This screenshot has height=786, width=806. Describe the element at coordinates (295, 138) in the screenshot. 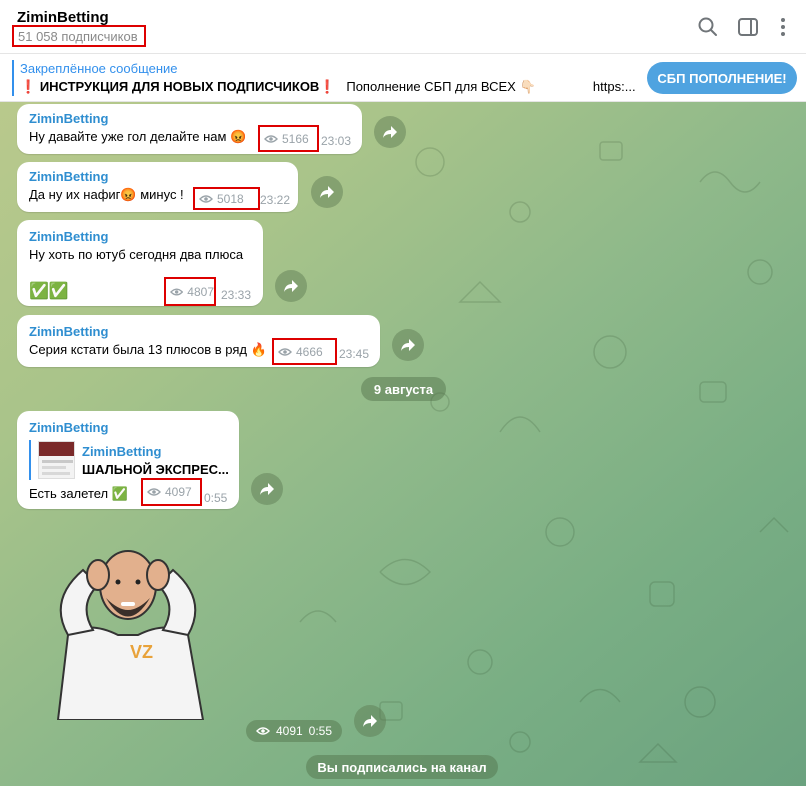

I see `views-number: 5166` at that location.